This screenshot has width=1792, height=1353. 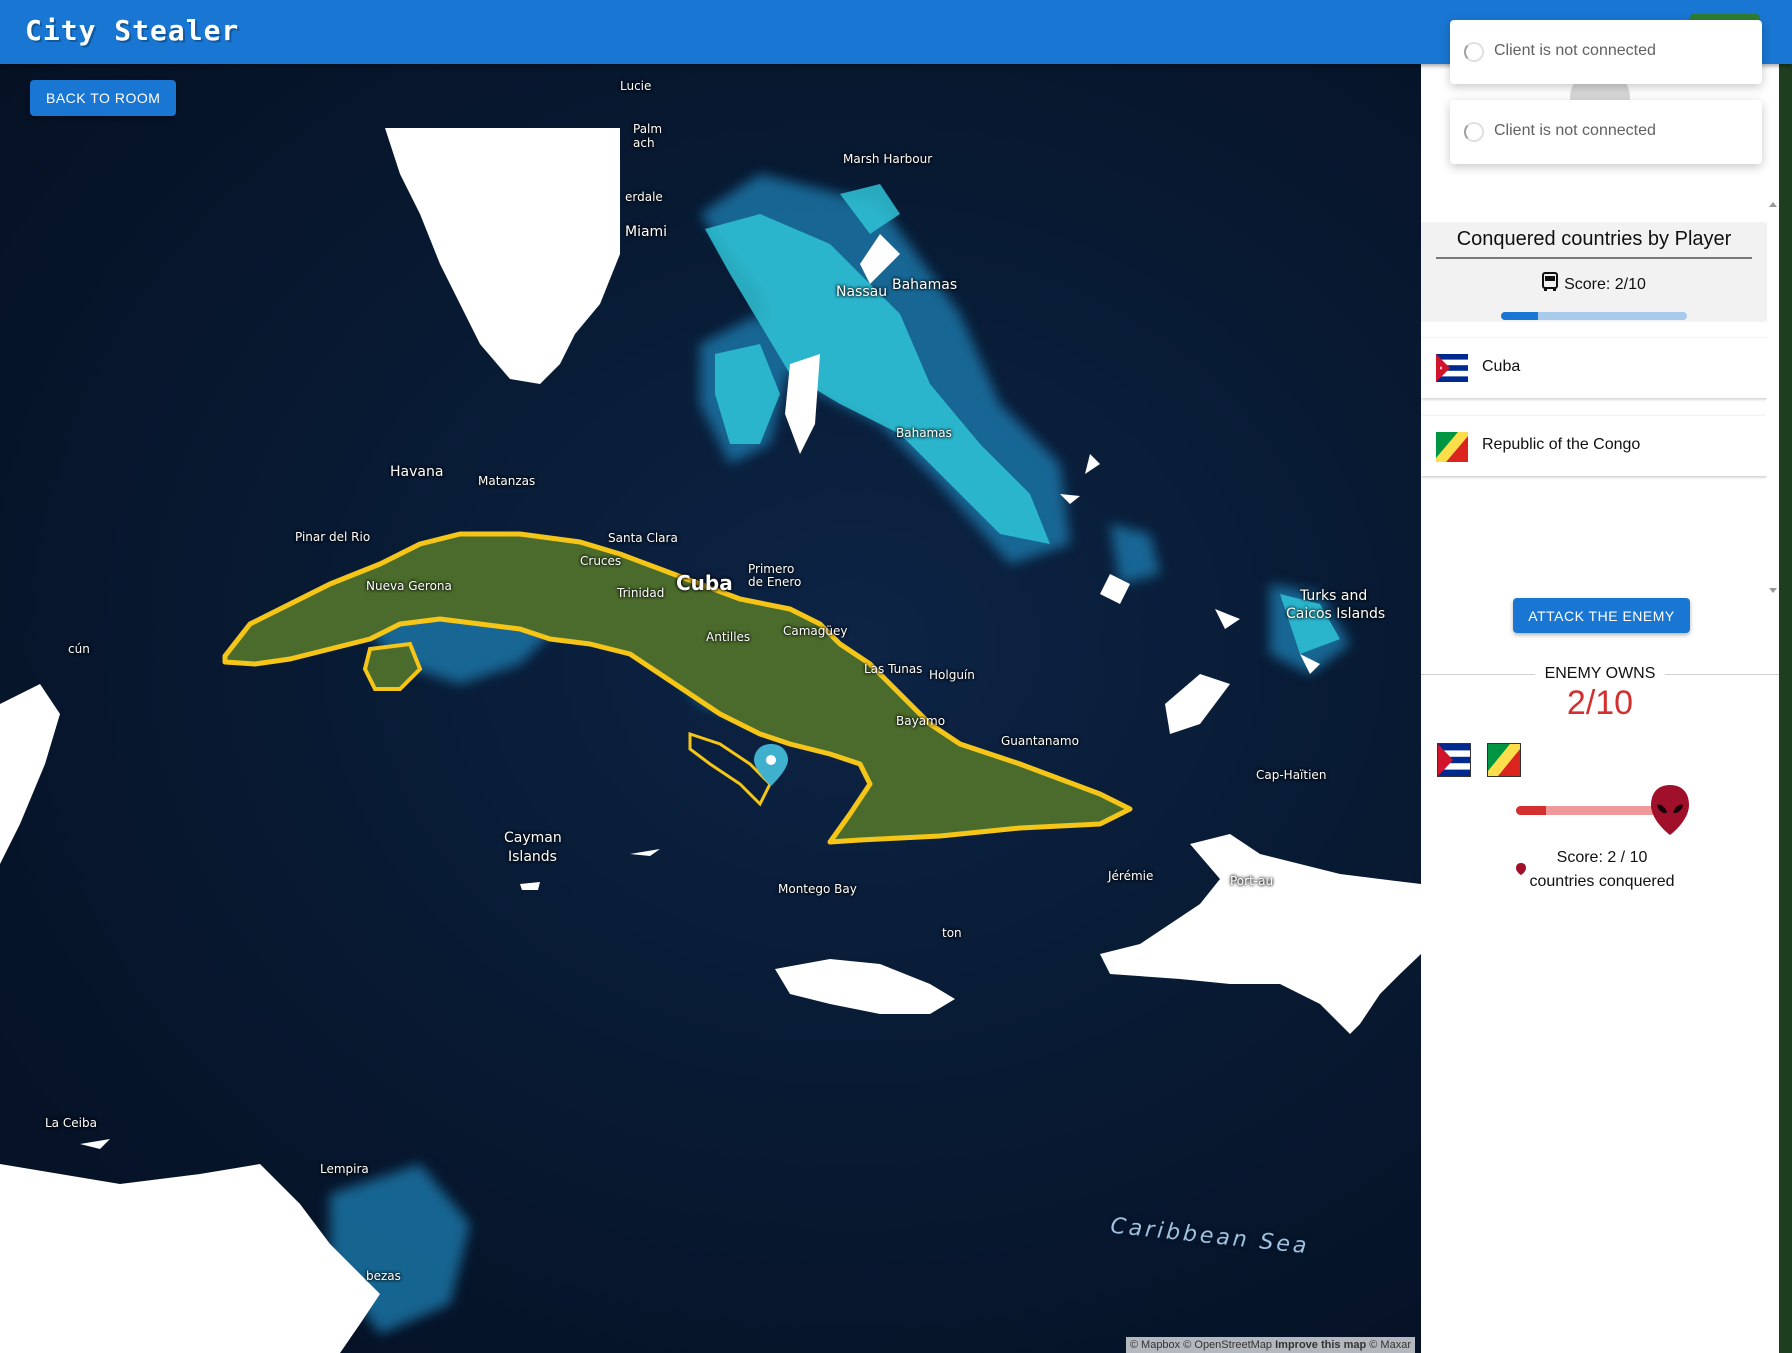 I want to click on list-item: Republic of the Congo, so click(x=1594, y=446).